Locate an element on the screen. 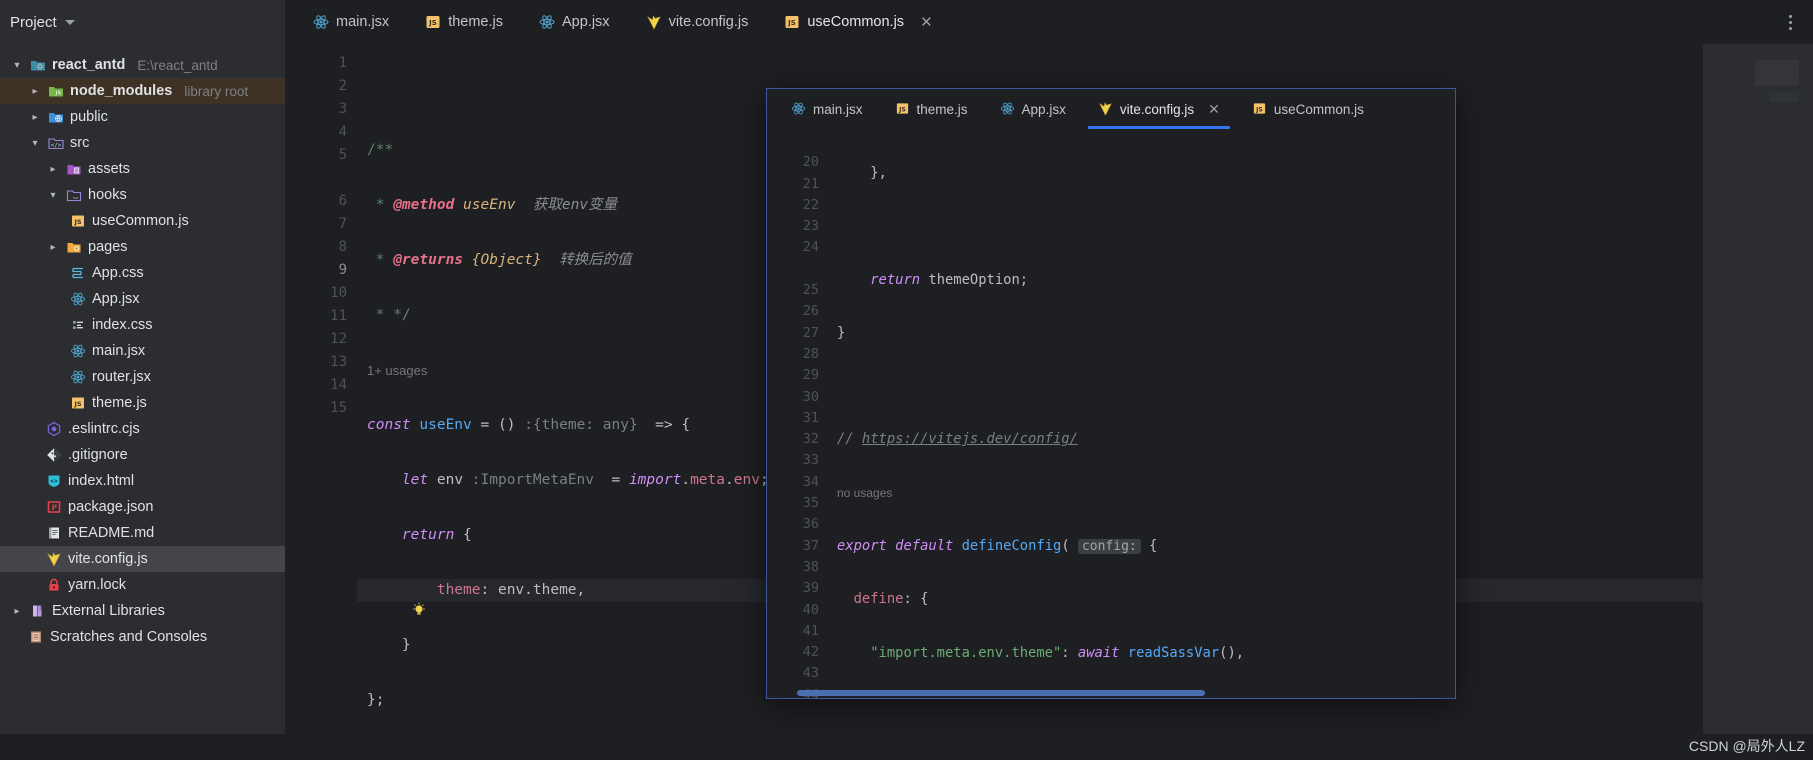  git-icon is located at coordinates (54, 455).